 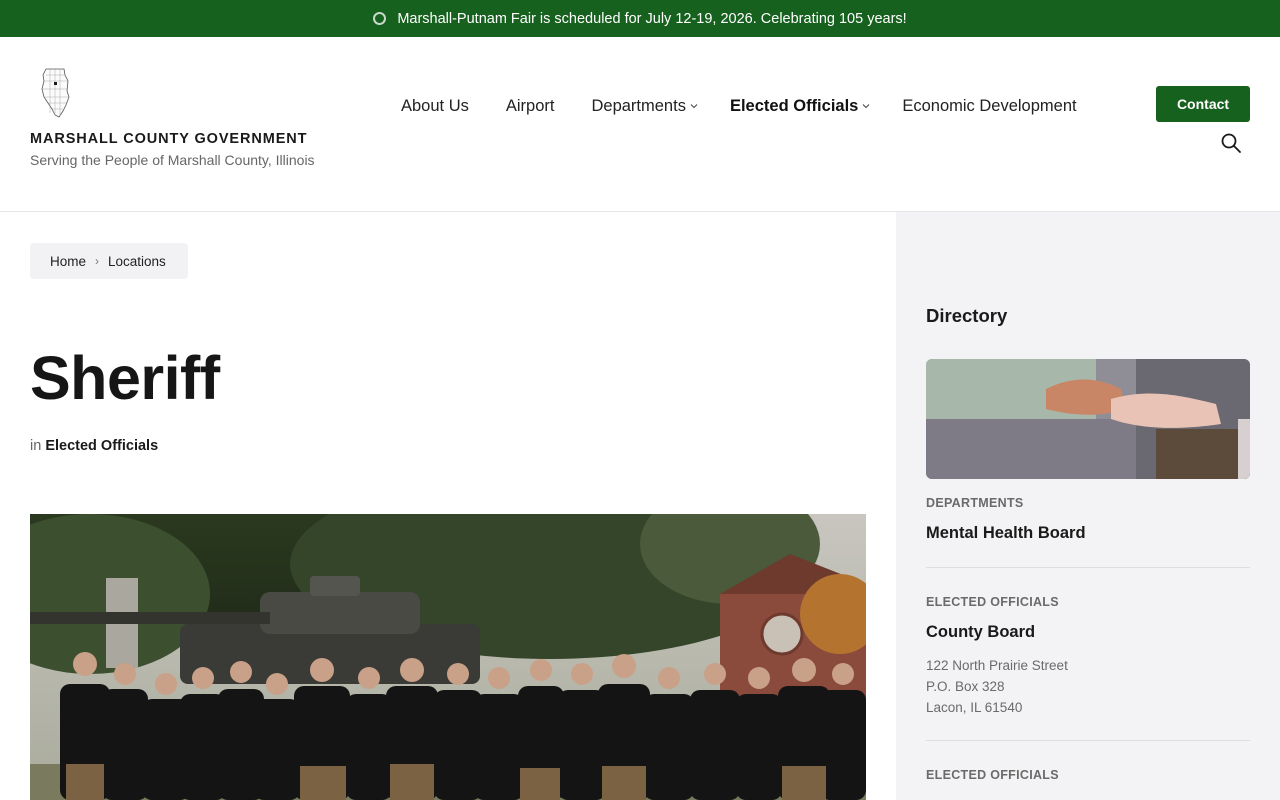 What do you see at coordinates (975, 503) in the screenshot?
I see `entry-category: Departments` at bounding box center [975, 503].